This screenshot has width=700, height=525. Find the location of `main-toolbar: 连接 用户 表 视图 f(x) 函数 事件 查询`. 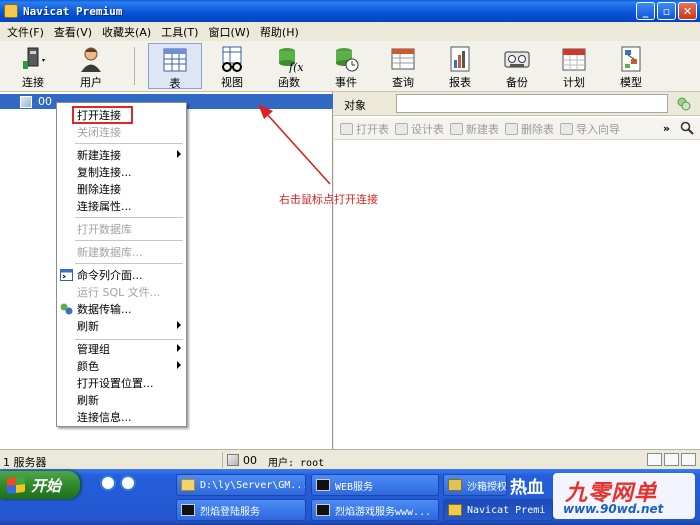

main-toolbar: 连接 用户 表 视图 f(x) 函数 事件 查询 is located at coordinates (350, 66).